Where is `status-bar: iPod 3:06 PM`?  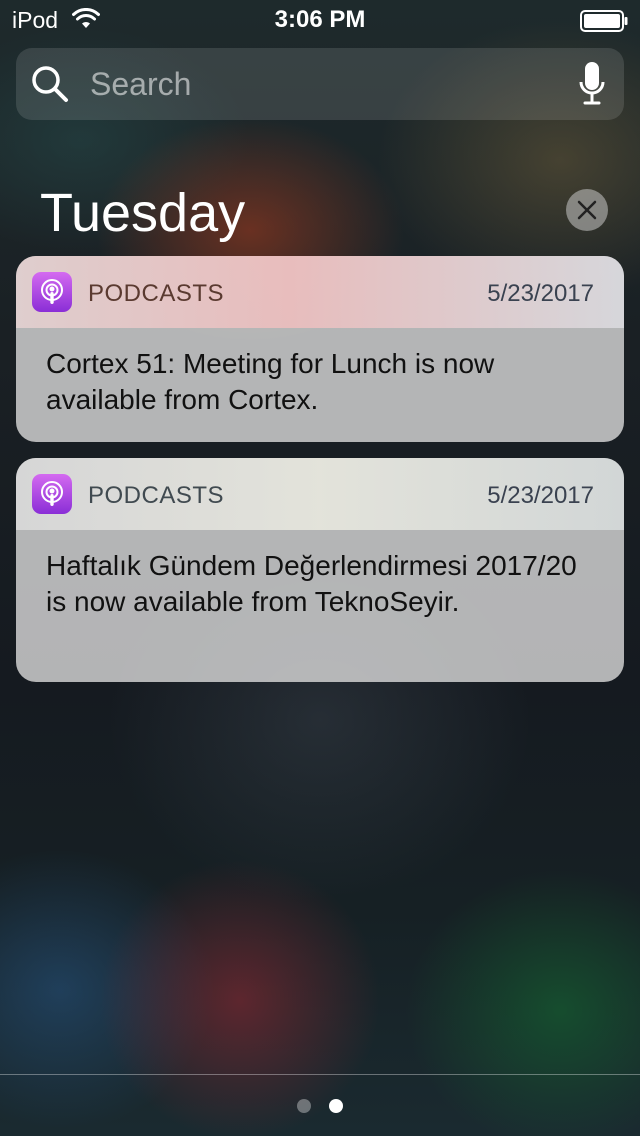 status-bar: iPod 3:06 PM is located at coordinates (320, 20).